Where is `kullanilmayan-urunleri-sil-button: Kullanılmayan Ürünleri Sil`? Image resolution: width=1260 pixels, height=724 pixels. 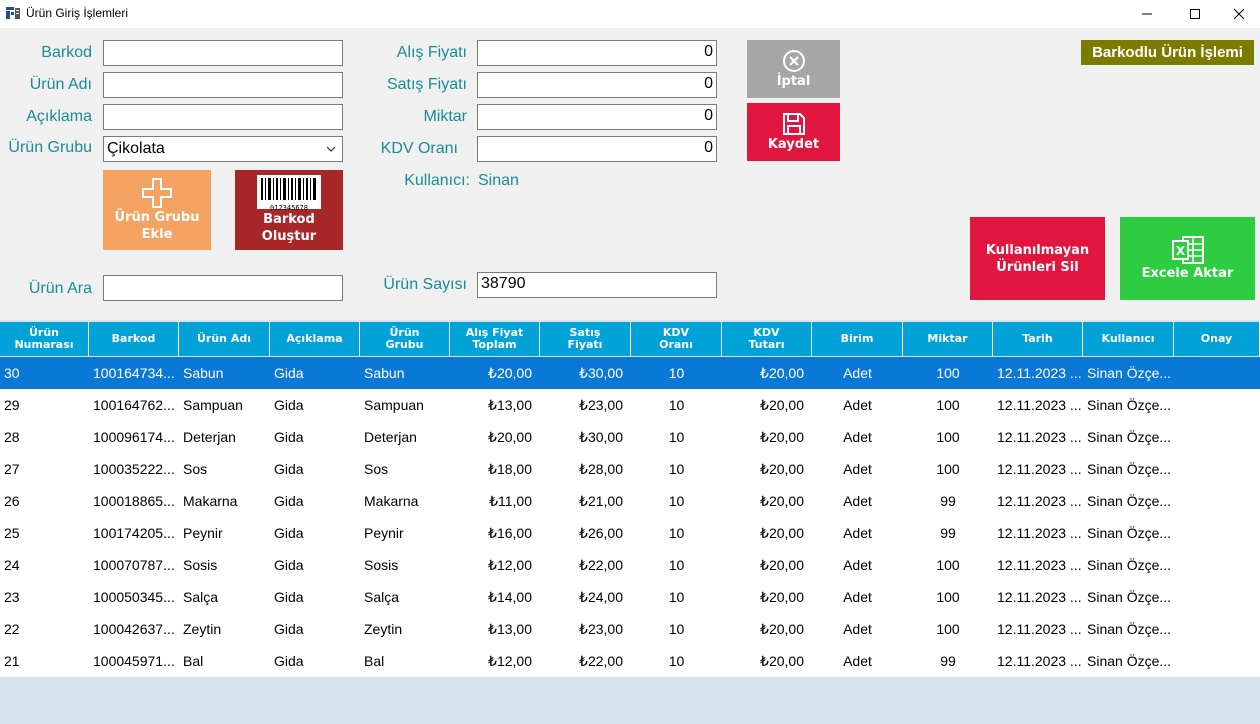 kullanilmayan-urunleri-sil-button: Kullanılmayan Ürünleri Sil is located at coordinates (1037, 258).